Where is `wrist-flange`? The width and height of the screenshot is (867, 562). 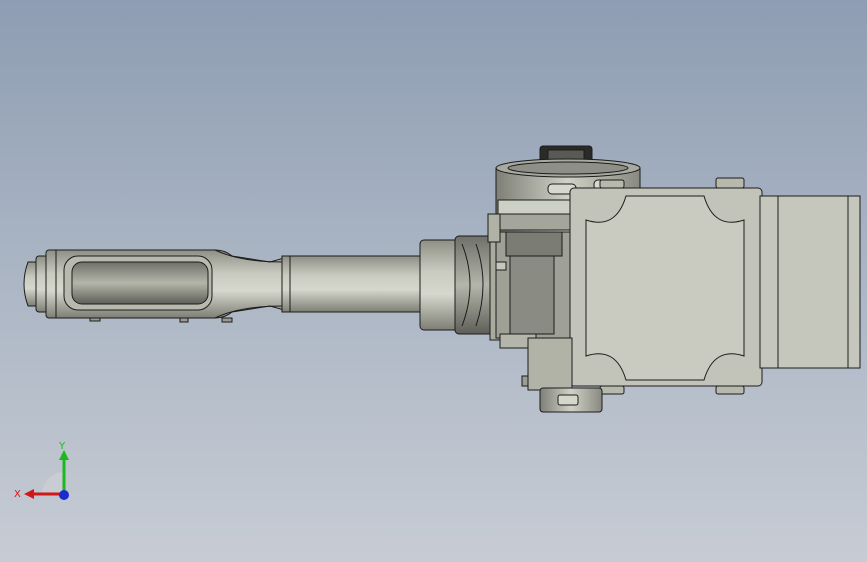
wrist-flange is located at coordinates (42, 284).